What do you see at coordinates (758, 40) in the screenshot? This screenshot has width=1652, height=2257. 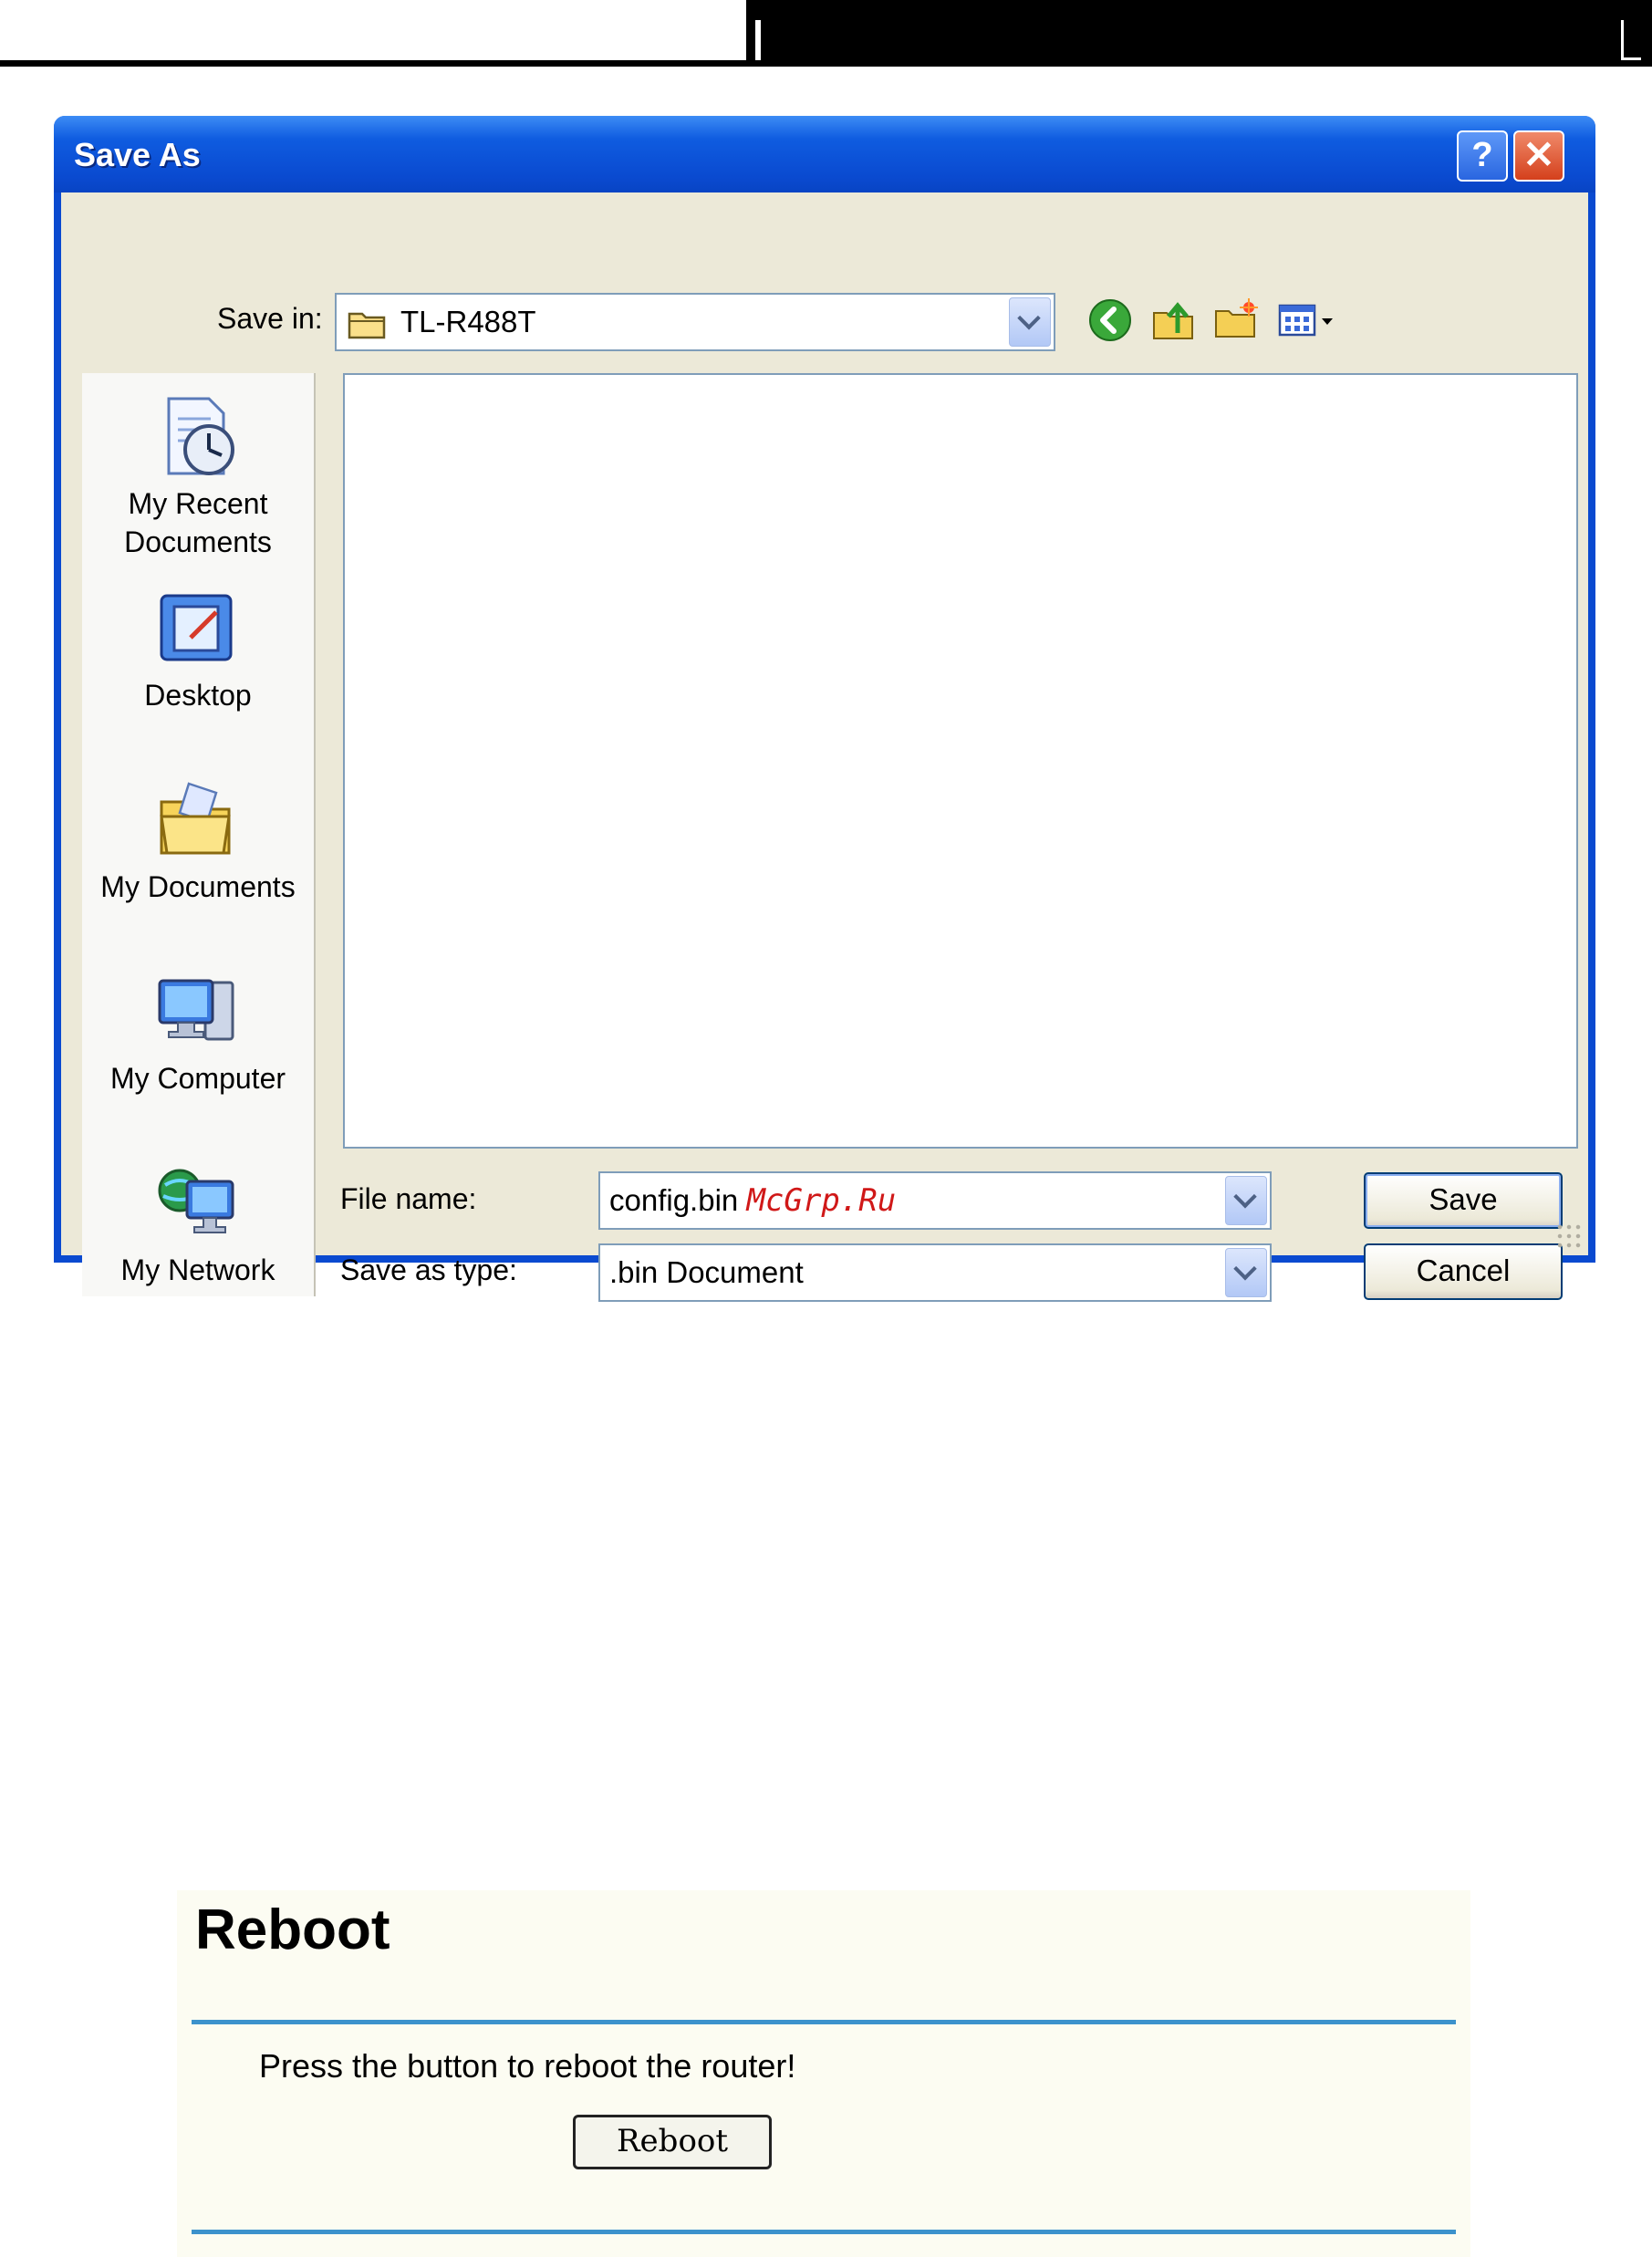 I see `header-mark-left` at bounding box center [758, 40].